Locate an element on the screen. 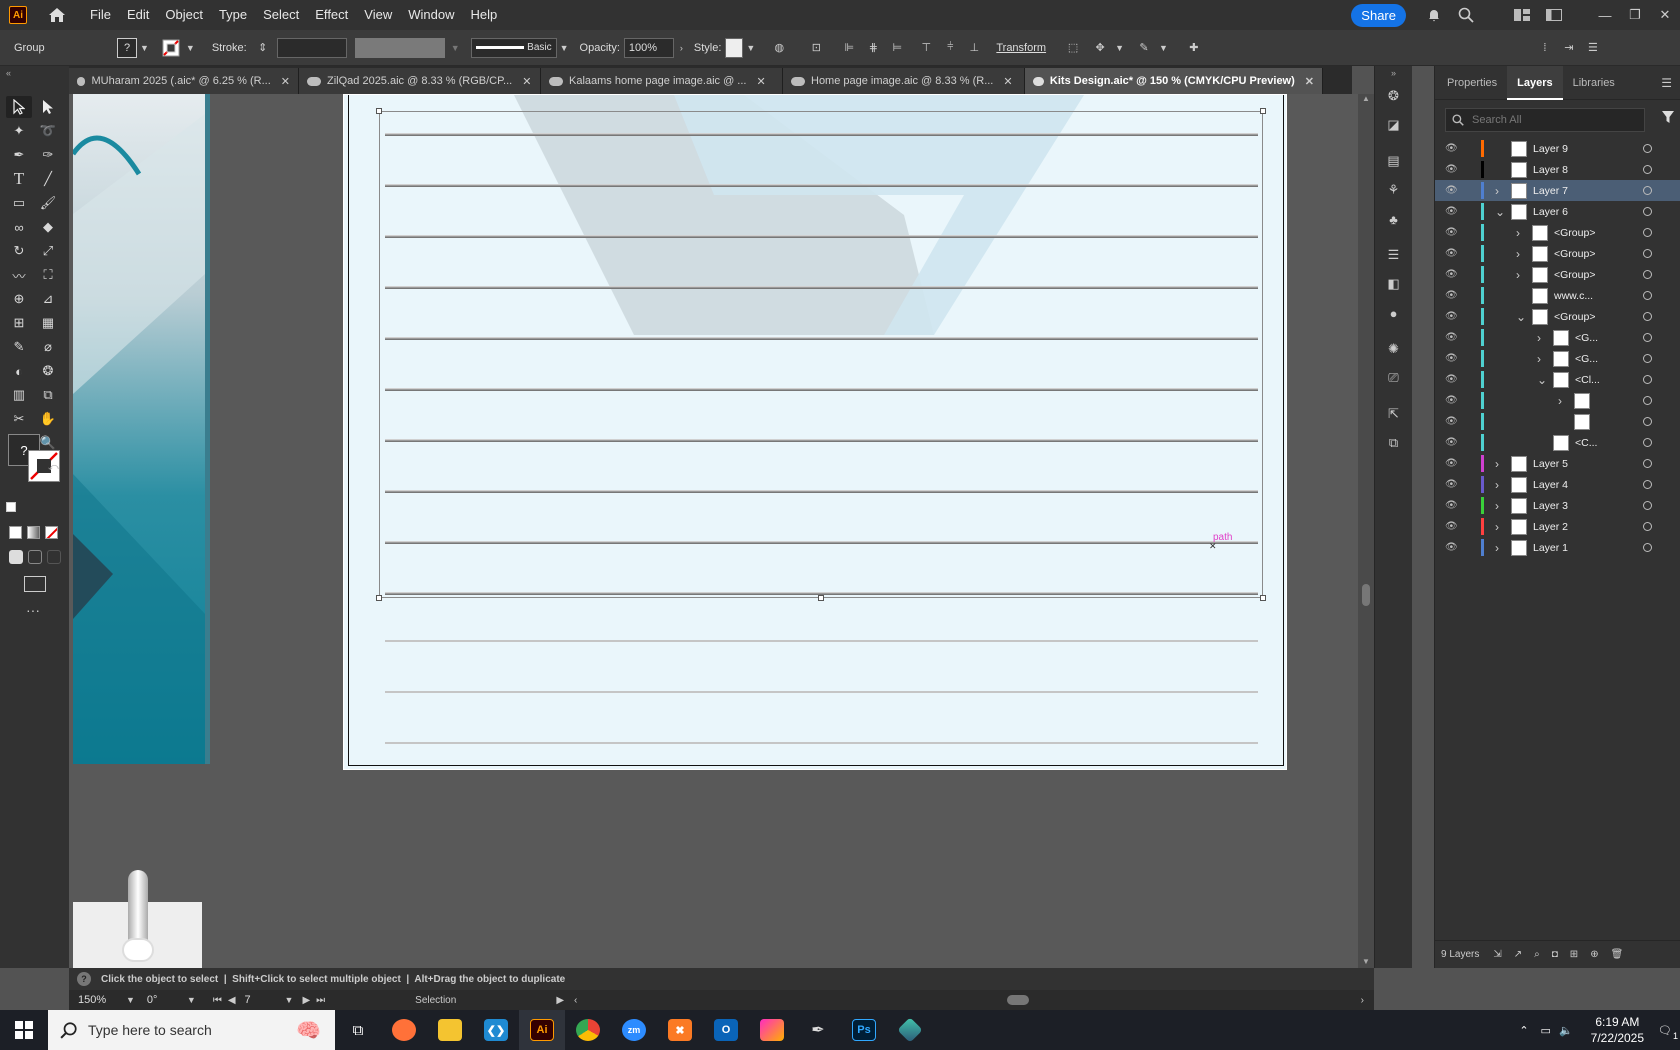 The height and width of the screenshot is (1050, 1680). shape-builder-tool-icon: ⊕ is located at coordinates (19, 299).